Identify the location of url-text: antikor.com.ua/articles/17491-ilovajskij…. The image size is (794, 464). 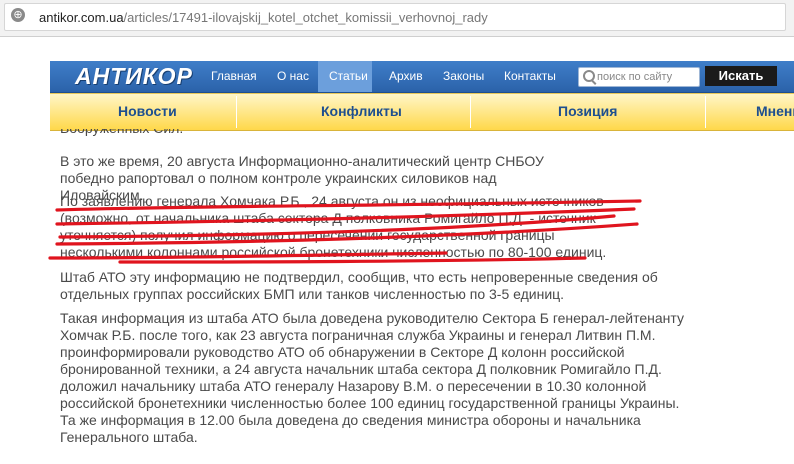
(263, 17).